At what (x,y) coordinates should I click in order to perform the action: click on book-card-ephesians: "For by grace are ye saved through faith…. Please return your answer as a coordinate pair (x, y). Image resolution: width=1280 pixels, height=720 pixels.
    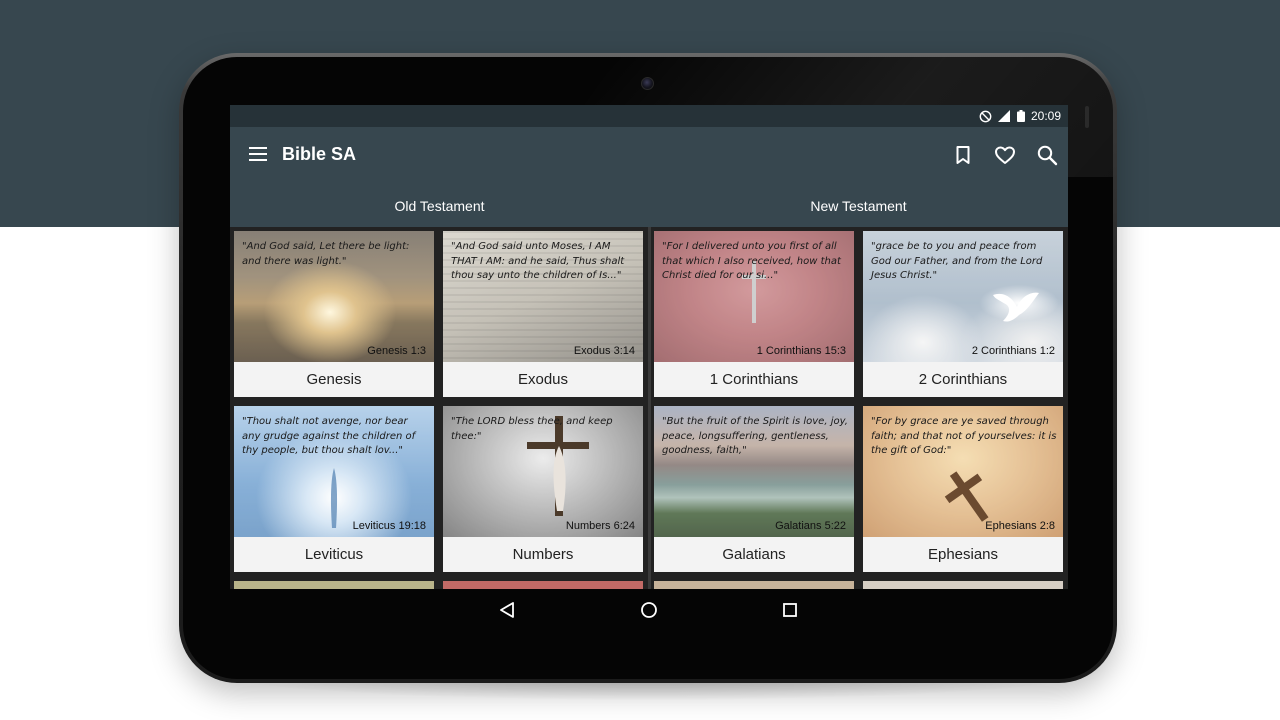
    Looking at the image, I should click on (963, 489).